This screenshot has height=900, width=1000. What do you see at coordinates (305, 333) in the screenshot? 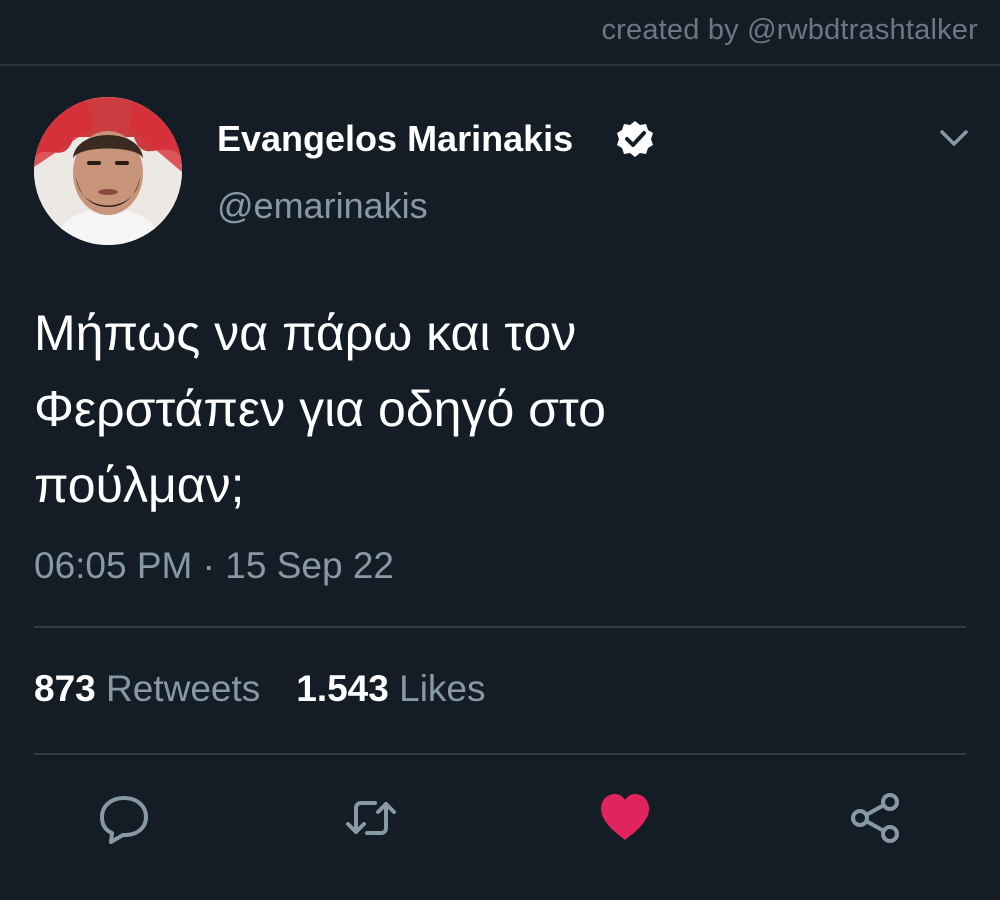
I see `tweet-text-line: Μήπως να πάρω και τον` at bounding box center [305, 333].